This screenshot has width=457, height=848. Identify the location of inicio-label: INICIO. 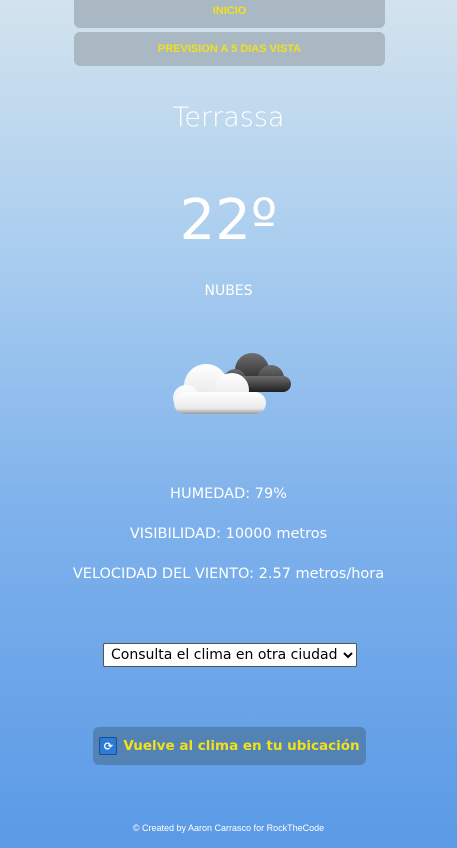
(229, 11).